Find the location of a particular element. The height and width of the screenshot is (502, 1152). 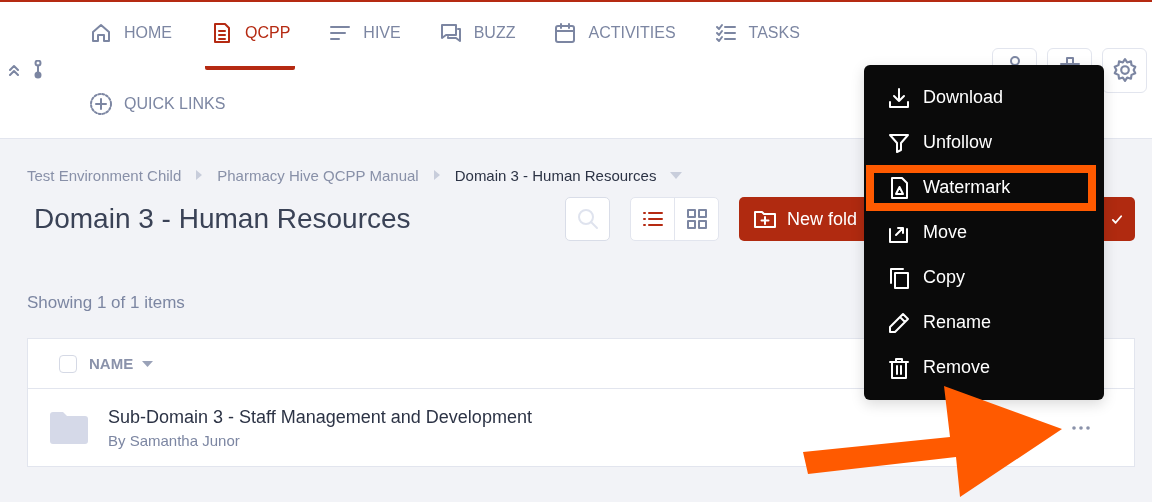

check-icon is located at coordinates (1117, 219).